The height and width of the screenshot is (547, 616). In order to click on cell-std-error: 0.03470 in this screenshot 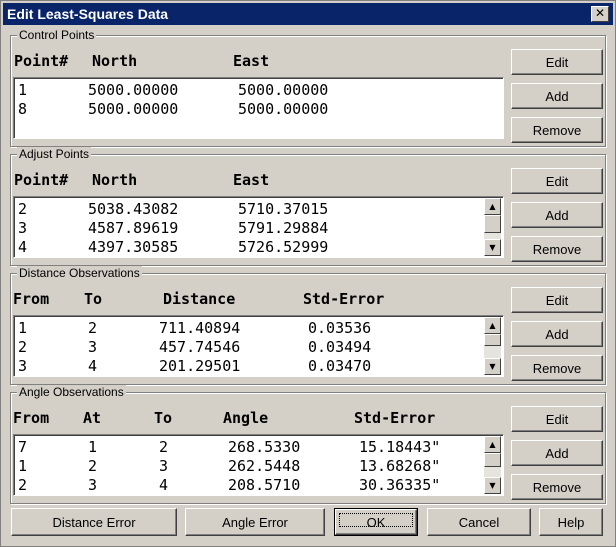, I will do `click(340, 366)`.